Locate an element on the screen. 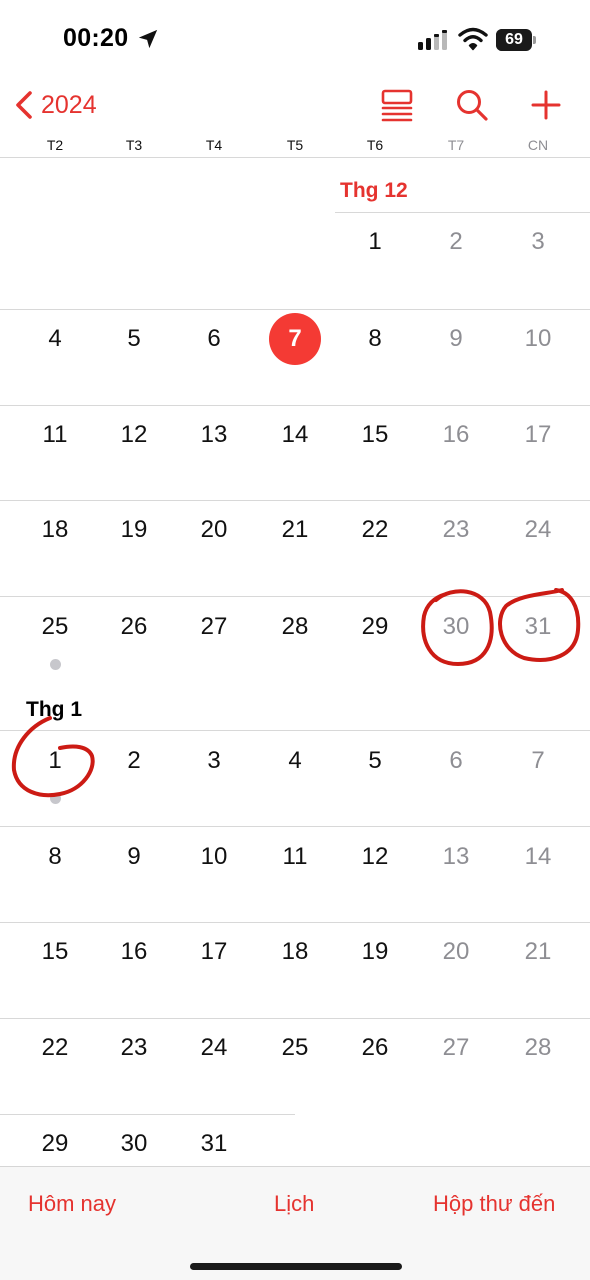  bottom-tab-bar: Hôm nay Lịch Hộp thư đến is located at coordinates (295, 1223).